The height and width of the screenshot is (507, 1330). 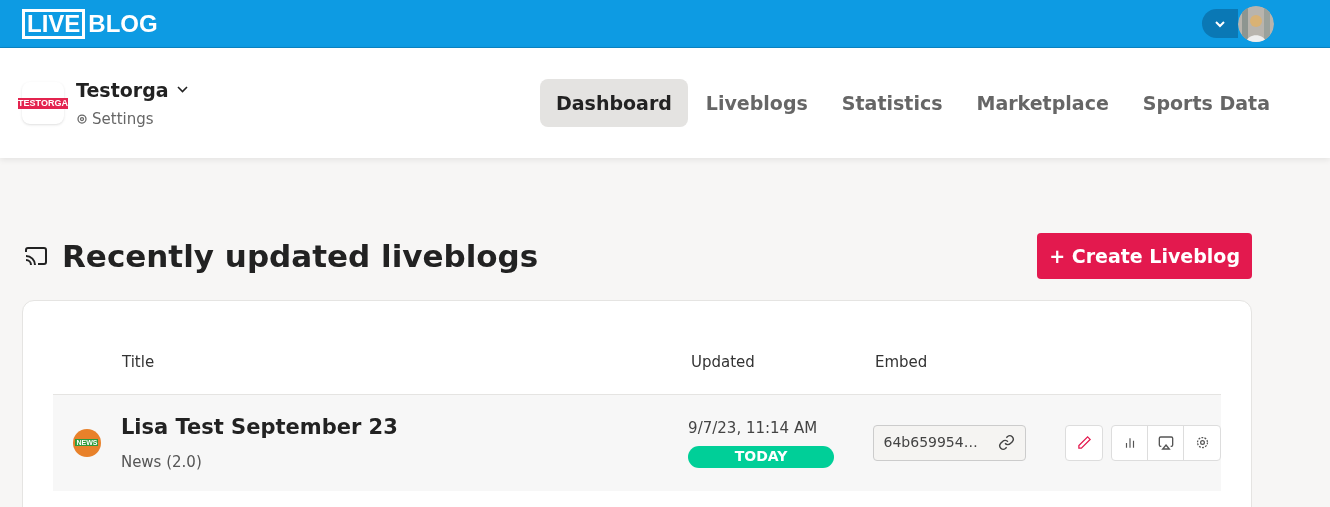 I want to click on nav-tab: Statistics, so click(x=892, y=103).